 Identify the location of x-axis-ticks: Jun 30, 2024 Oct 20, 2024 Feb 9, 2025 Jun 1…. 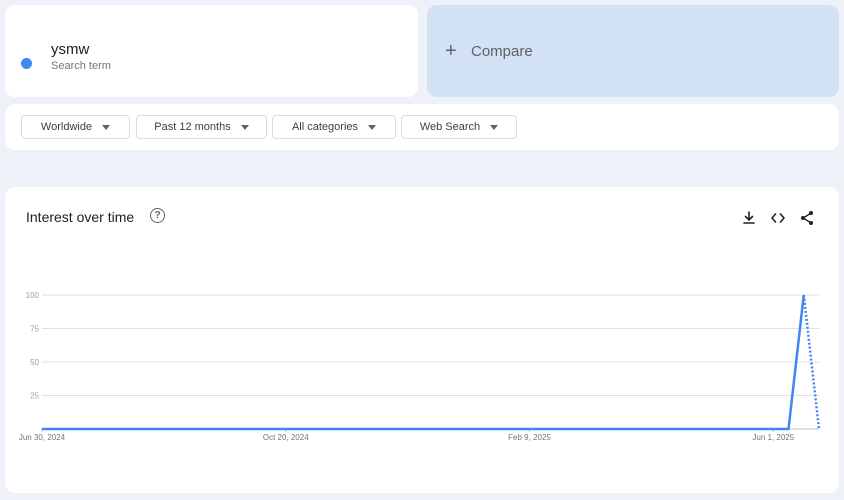
(407, 435).